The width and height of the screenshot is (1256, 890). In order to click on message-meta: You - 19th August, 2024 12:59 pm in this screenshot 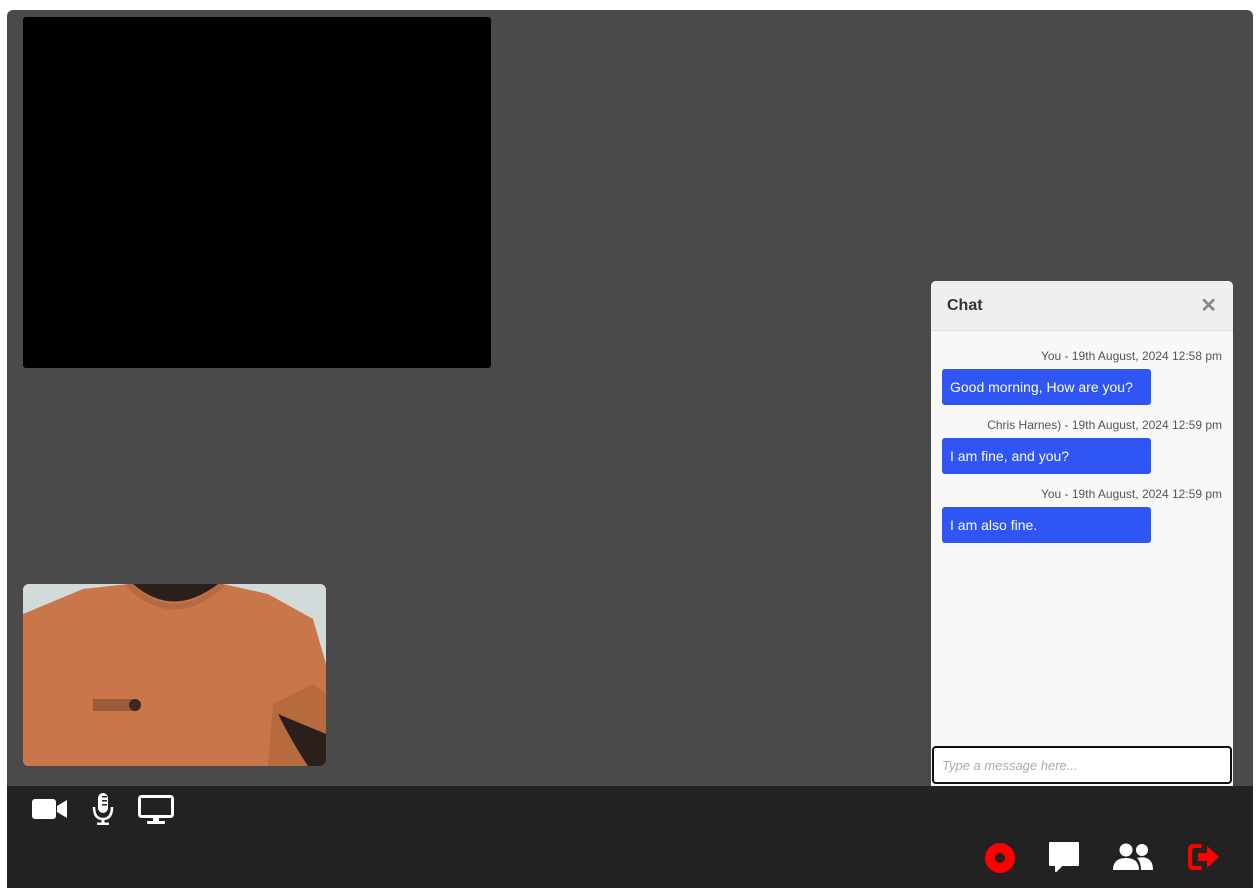, I will do `click(1131, 494)`.